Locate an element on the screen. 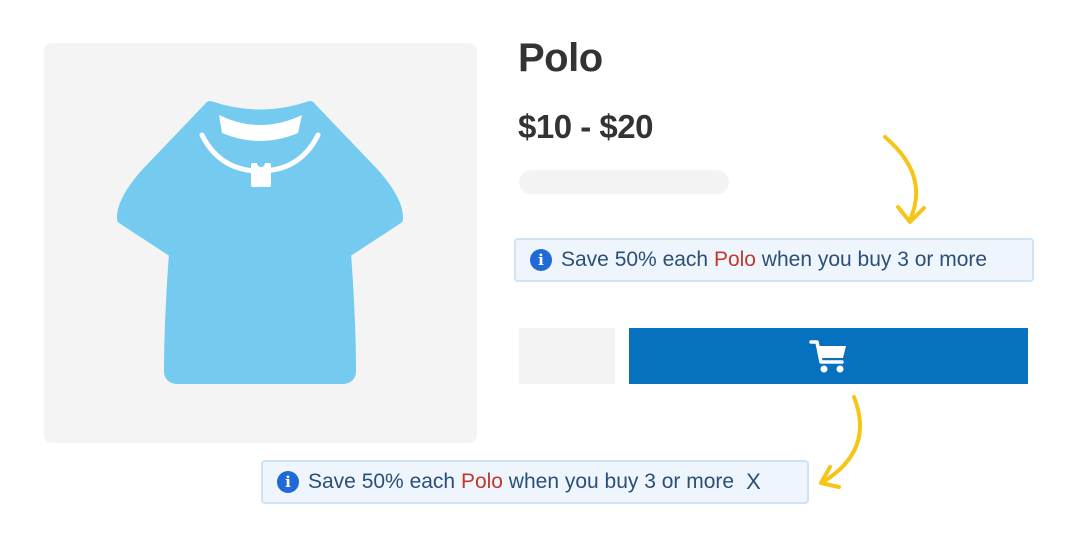 The width and height of the screenshot is (1070, 550). cart-icon is located at coordinates (827, 356).